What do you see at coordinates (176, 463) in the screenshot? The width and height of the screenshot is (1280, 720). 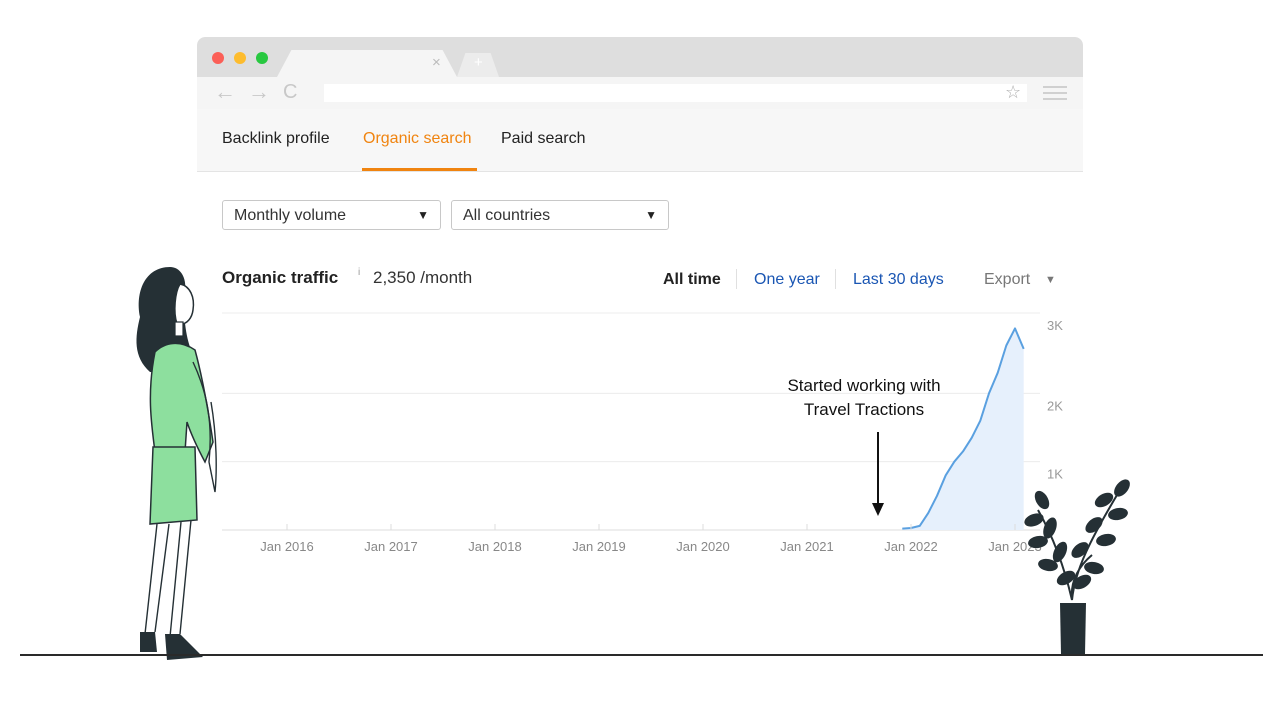 I see `woman-illustration` at bounding box center [176, 463].